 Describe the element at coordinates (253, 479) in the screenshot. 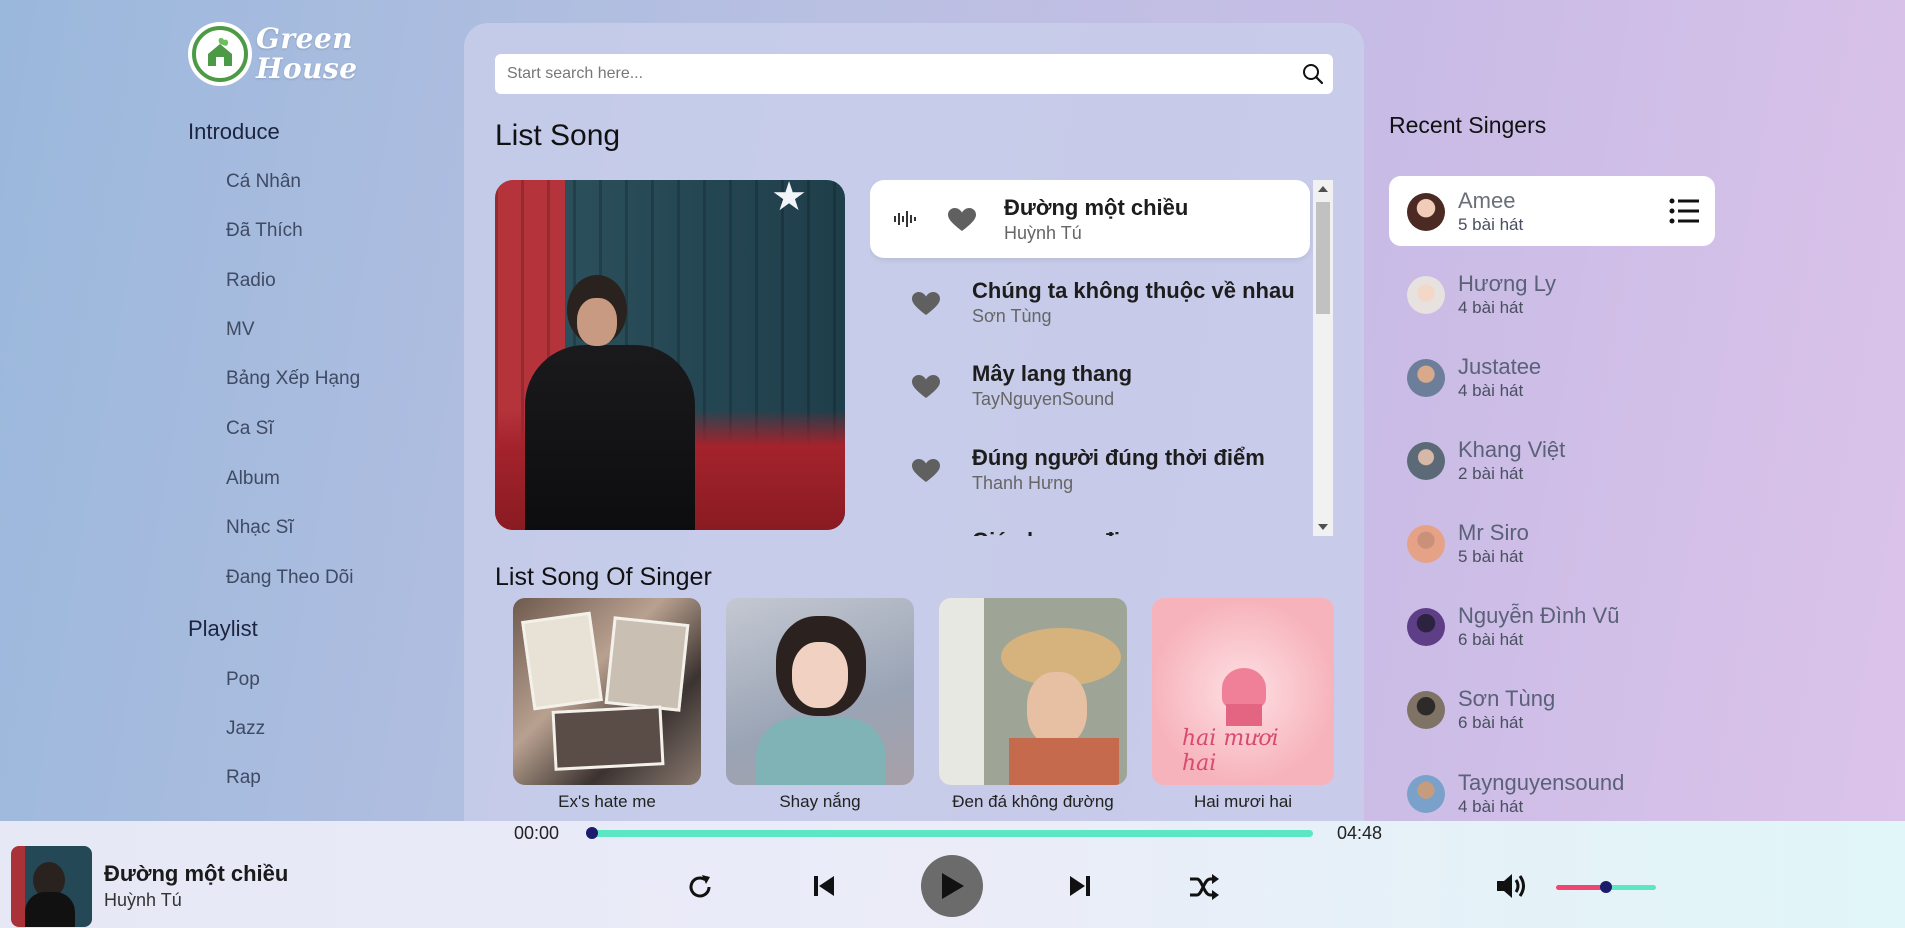

I see `nav-item-album: Album` at that location.